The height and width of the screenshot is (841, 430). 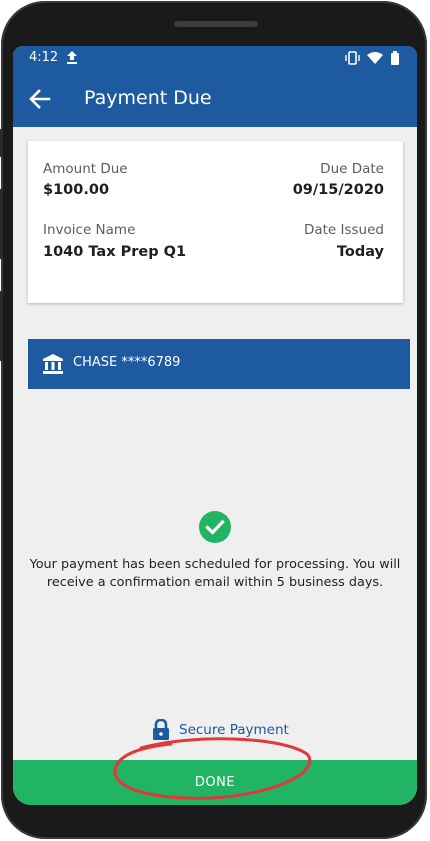 I want to click on vibrate-icon, so click(x=352, y=58).